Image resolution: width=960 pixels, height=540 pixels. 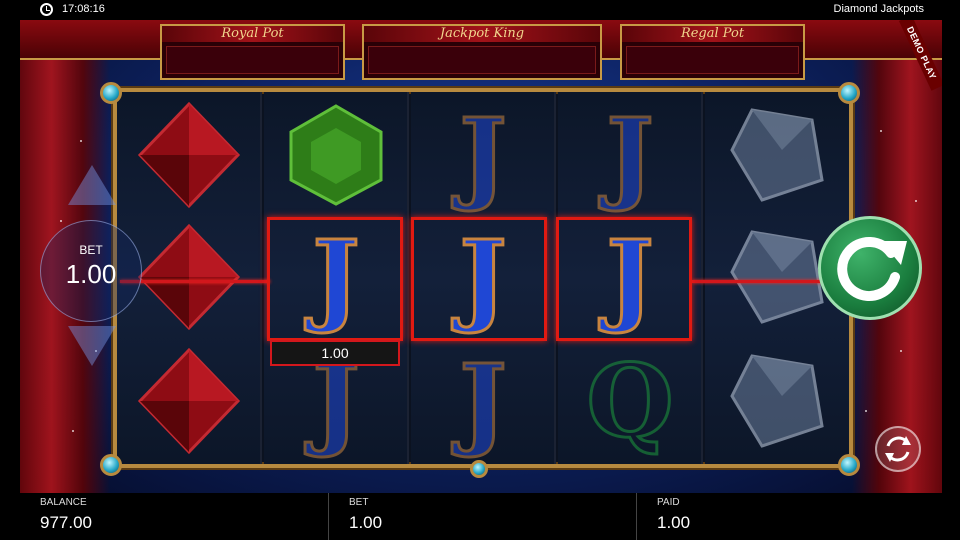 I want to click on spin-button, so click(x=870, y=268).